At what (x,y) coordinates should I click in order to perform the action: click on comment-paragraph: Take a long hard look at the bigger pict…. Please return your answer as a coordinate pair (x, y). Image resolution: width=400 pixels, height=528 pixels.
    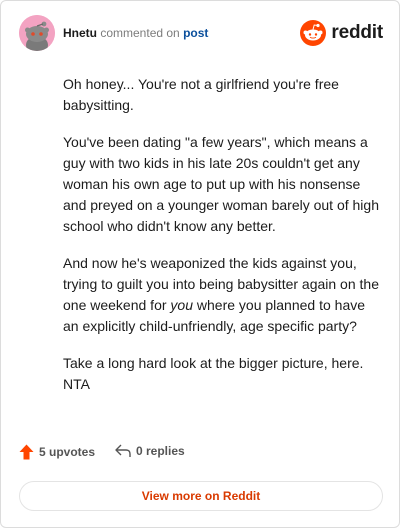
    Looking at the image, I should click on (213, 373).